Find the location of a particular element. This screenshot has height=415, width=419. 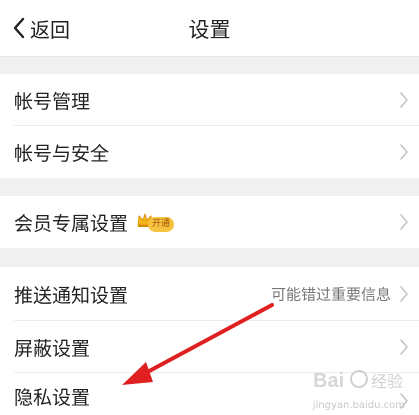

page-title: 设置 is located at coordinates (209, 30).